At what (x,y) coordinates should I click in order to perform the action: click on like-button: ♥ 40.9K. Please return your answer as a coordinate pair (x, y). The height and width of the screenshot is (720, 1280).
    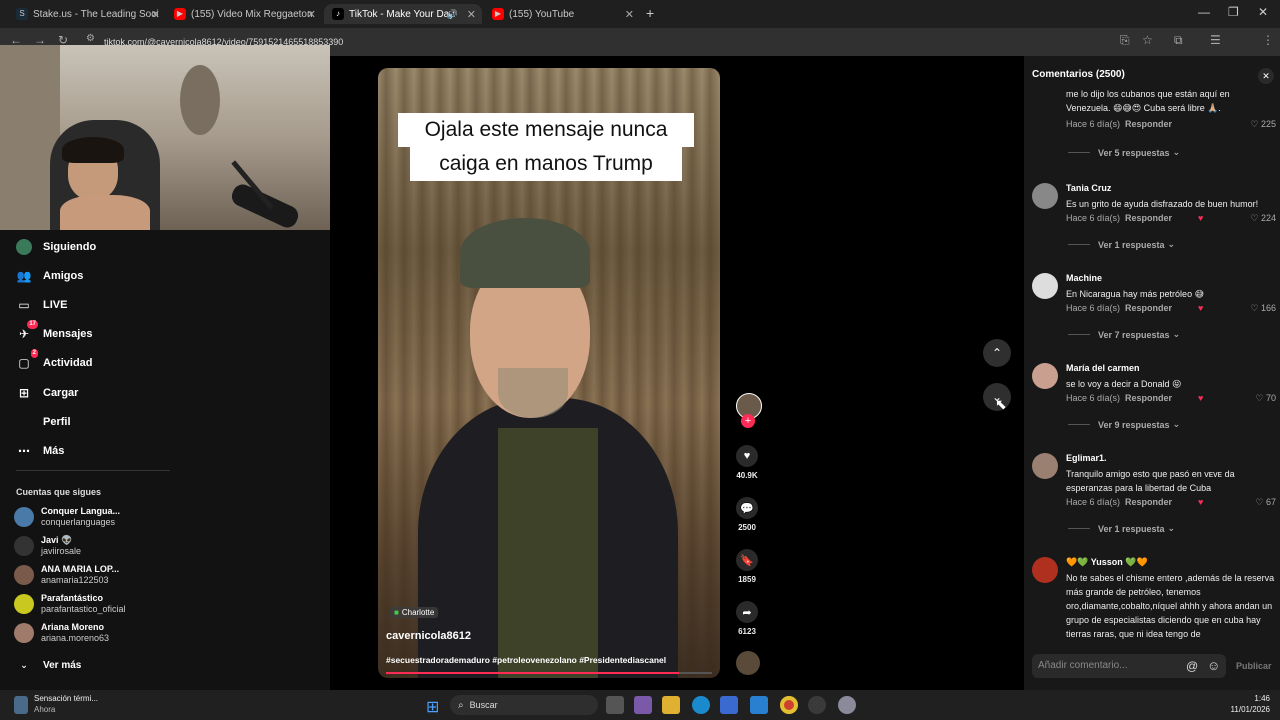
    Looking at the image, I should click on (747, 462).